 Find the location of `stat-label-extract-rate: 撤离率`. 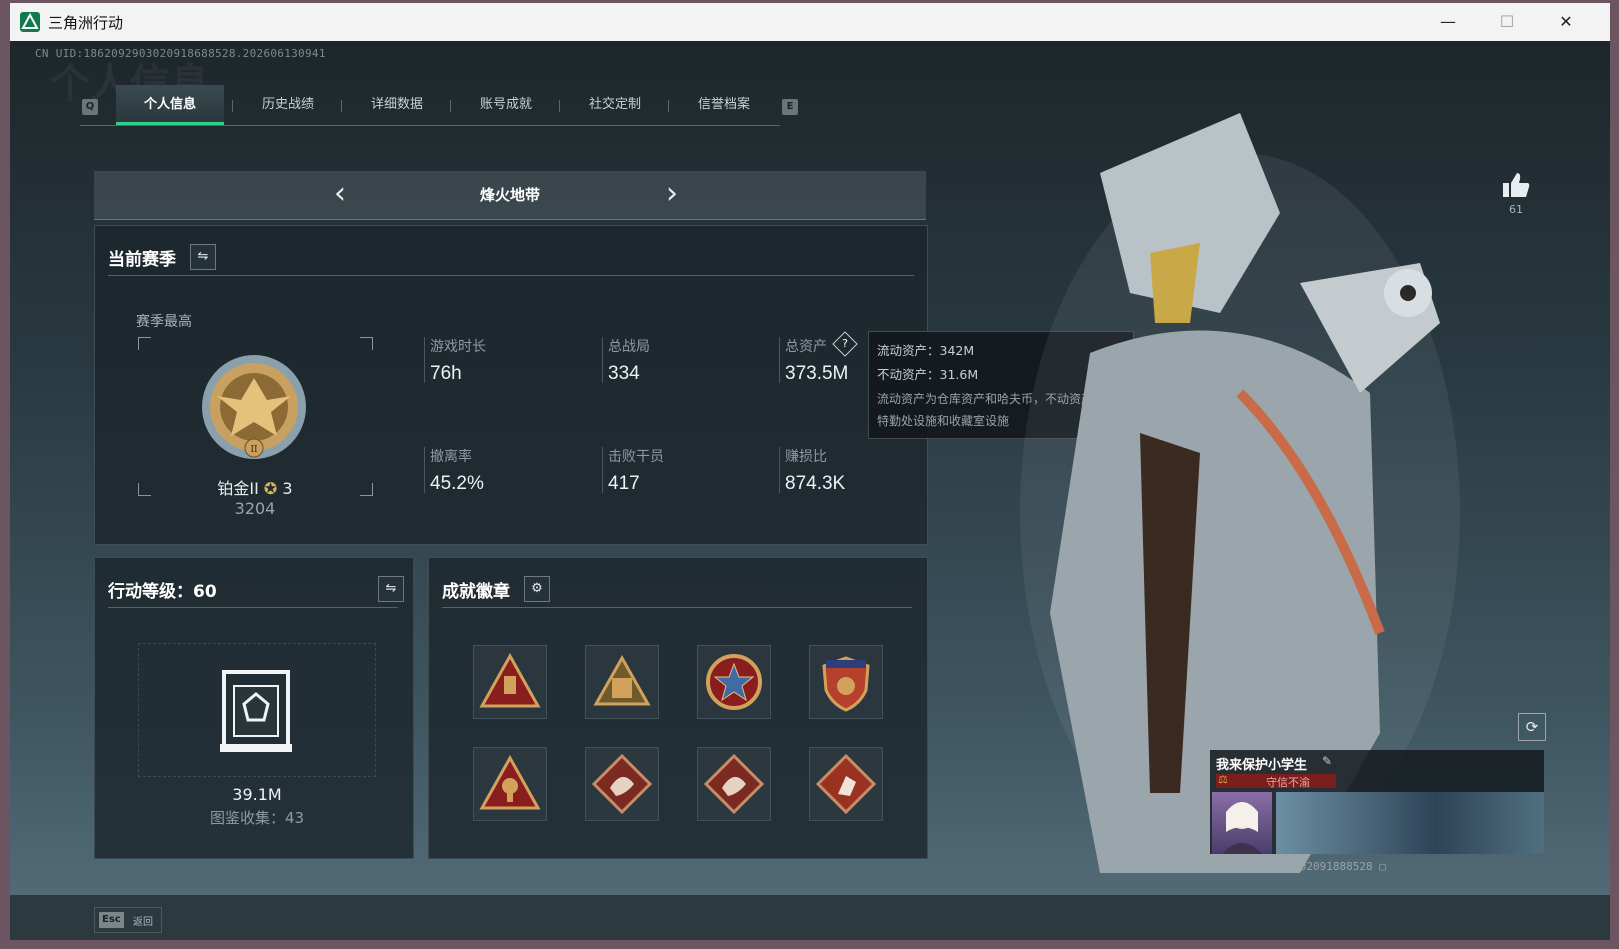

stat-label-extract-rate: 撤离率 is located at coordinates (451, 457).